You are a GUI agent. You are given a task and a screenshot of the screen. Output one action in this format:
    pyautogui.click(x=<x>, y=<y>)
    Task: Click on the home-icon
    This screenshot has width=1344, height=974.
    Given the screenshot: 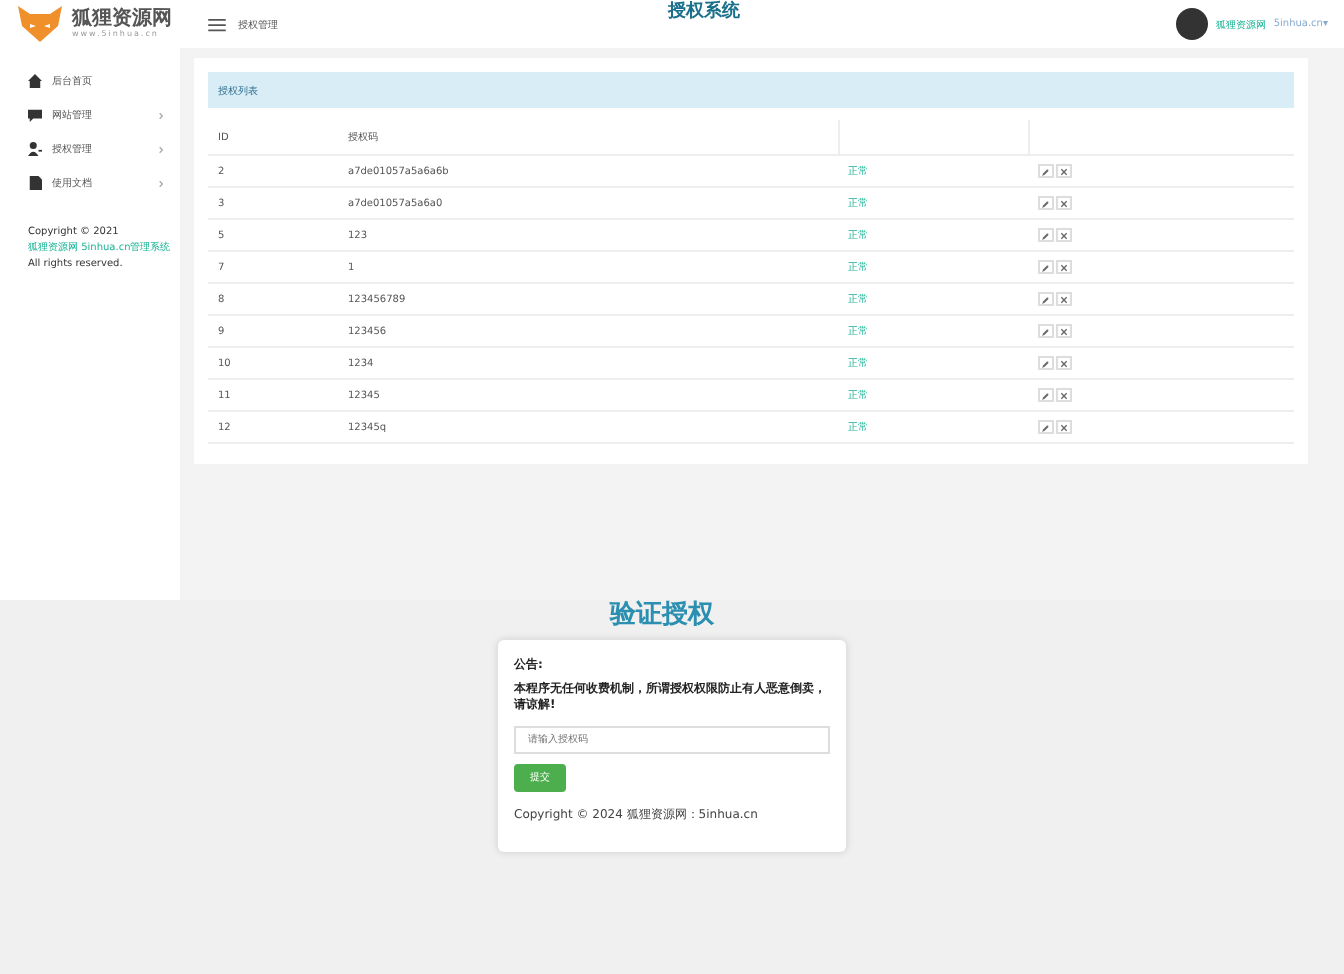 What is the action you would take?
    pyautogui.click(x=35, y=81)
    